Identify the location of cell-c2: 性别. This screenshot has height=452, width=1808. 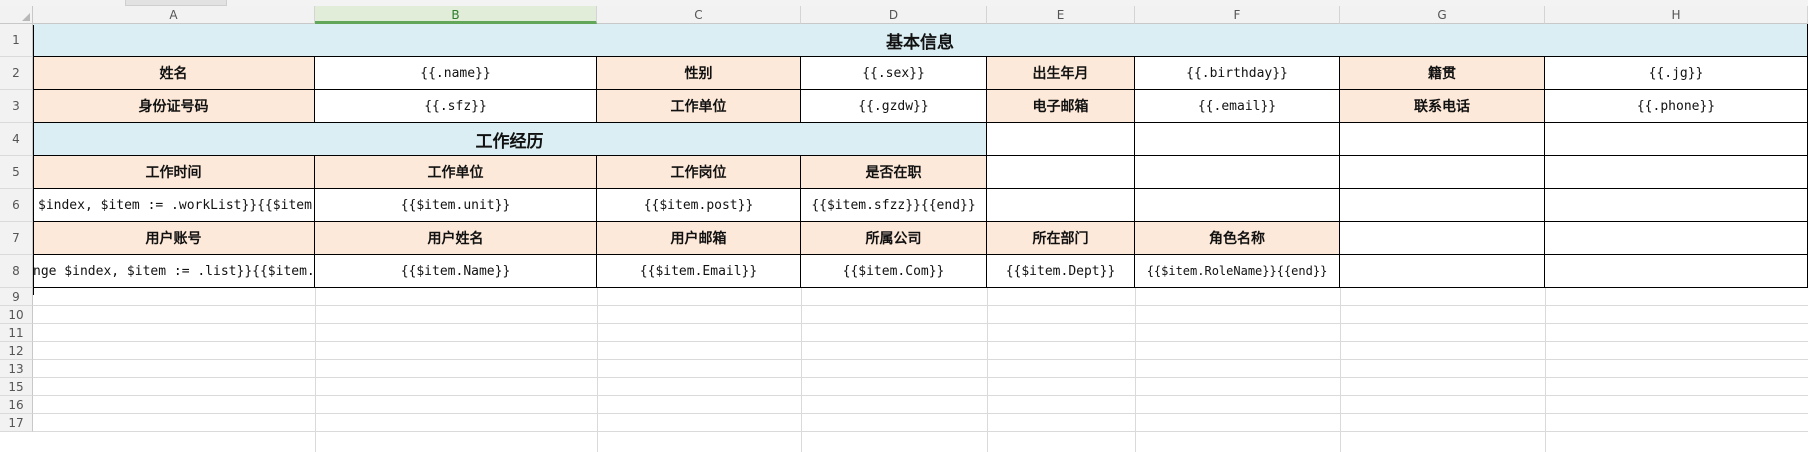
(699, 73).